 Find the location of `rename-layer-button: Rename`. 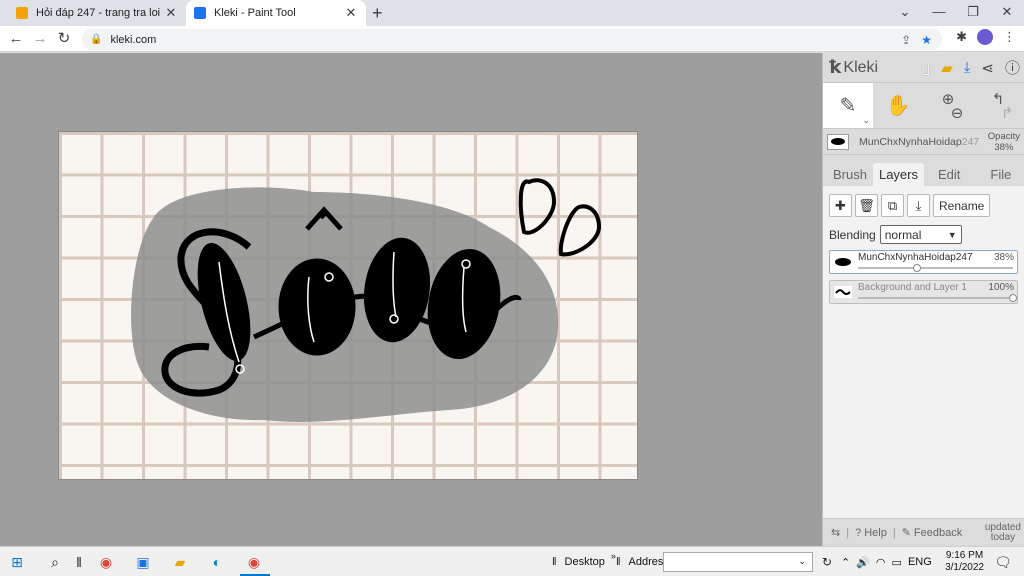

rename-layer-button: Rename is located at coordinates (962, 205).